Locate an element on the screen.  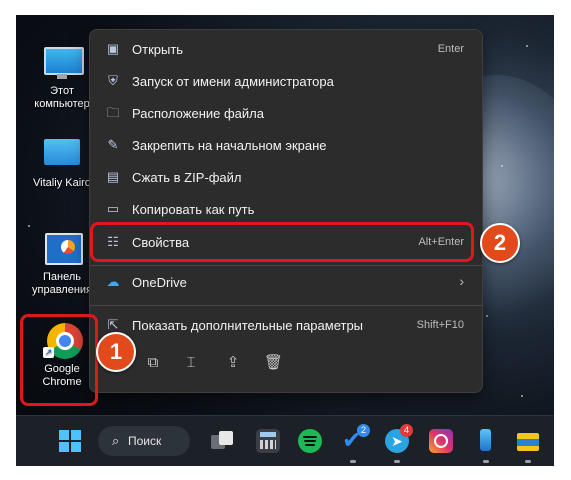
menu-item-shortcut: Shift+F10 is located at coordinates (440, 325).